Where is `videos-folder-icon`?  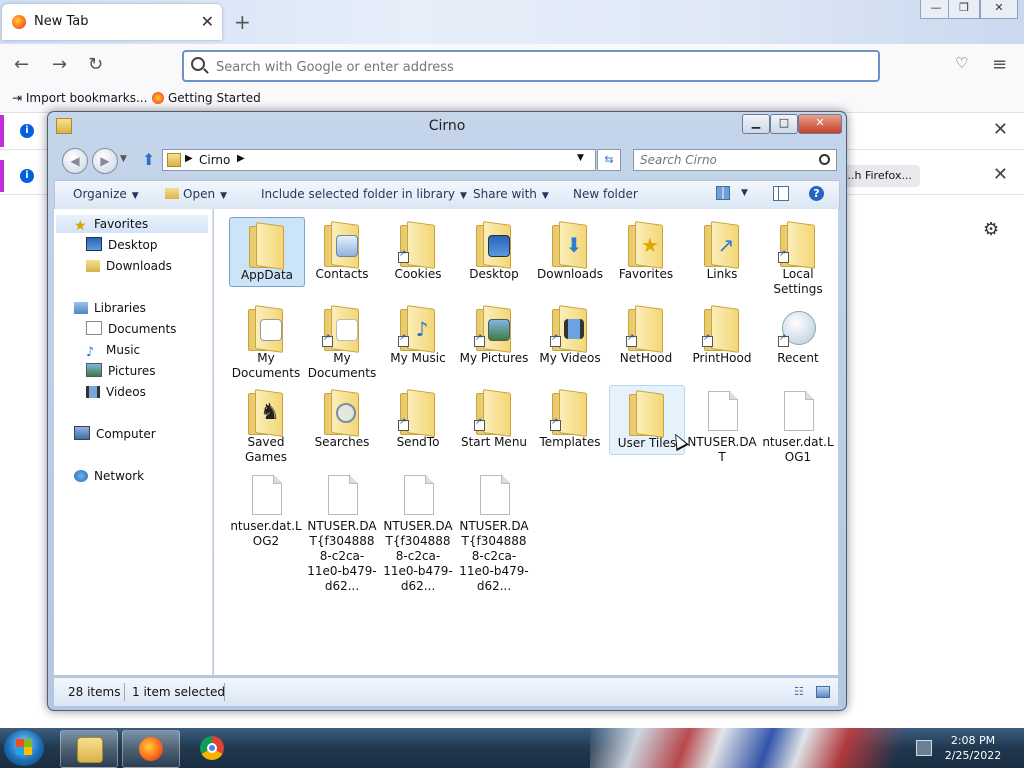
videos-folder-icon is located at coordinates (570, 329).